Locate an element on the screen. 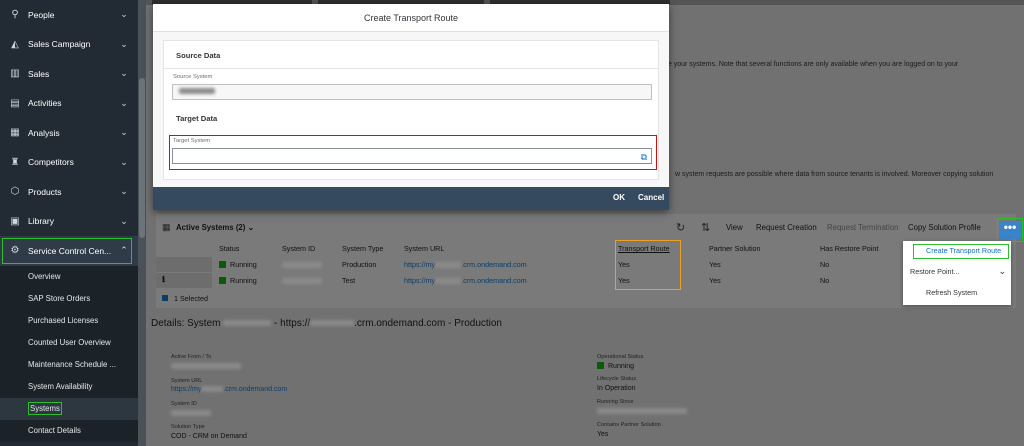 The width and height of the screenshot is (1024, 446). column-header-system-type: System Type is located at coordinates (362, 248).